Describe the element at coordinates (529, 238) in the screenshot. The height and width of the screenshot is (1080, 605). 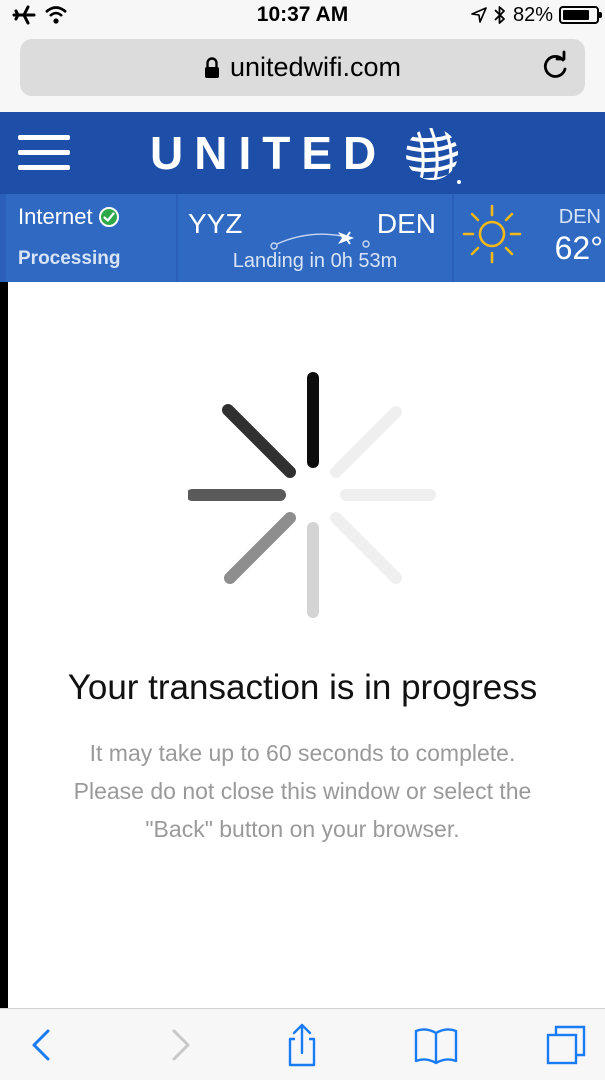
I see `weather-cell: DEN 62°` at that location.